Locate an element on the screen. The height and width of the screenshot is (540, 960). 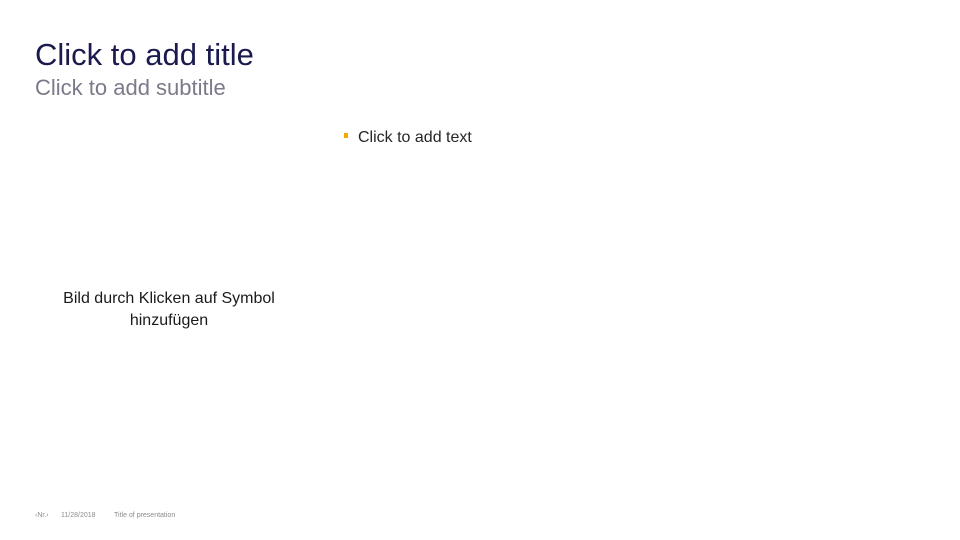
footer-date: 11/28/2018 is located at coordinates (78, 515).